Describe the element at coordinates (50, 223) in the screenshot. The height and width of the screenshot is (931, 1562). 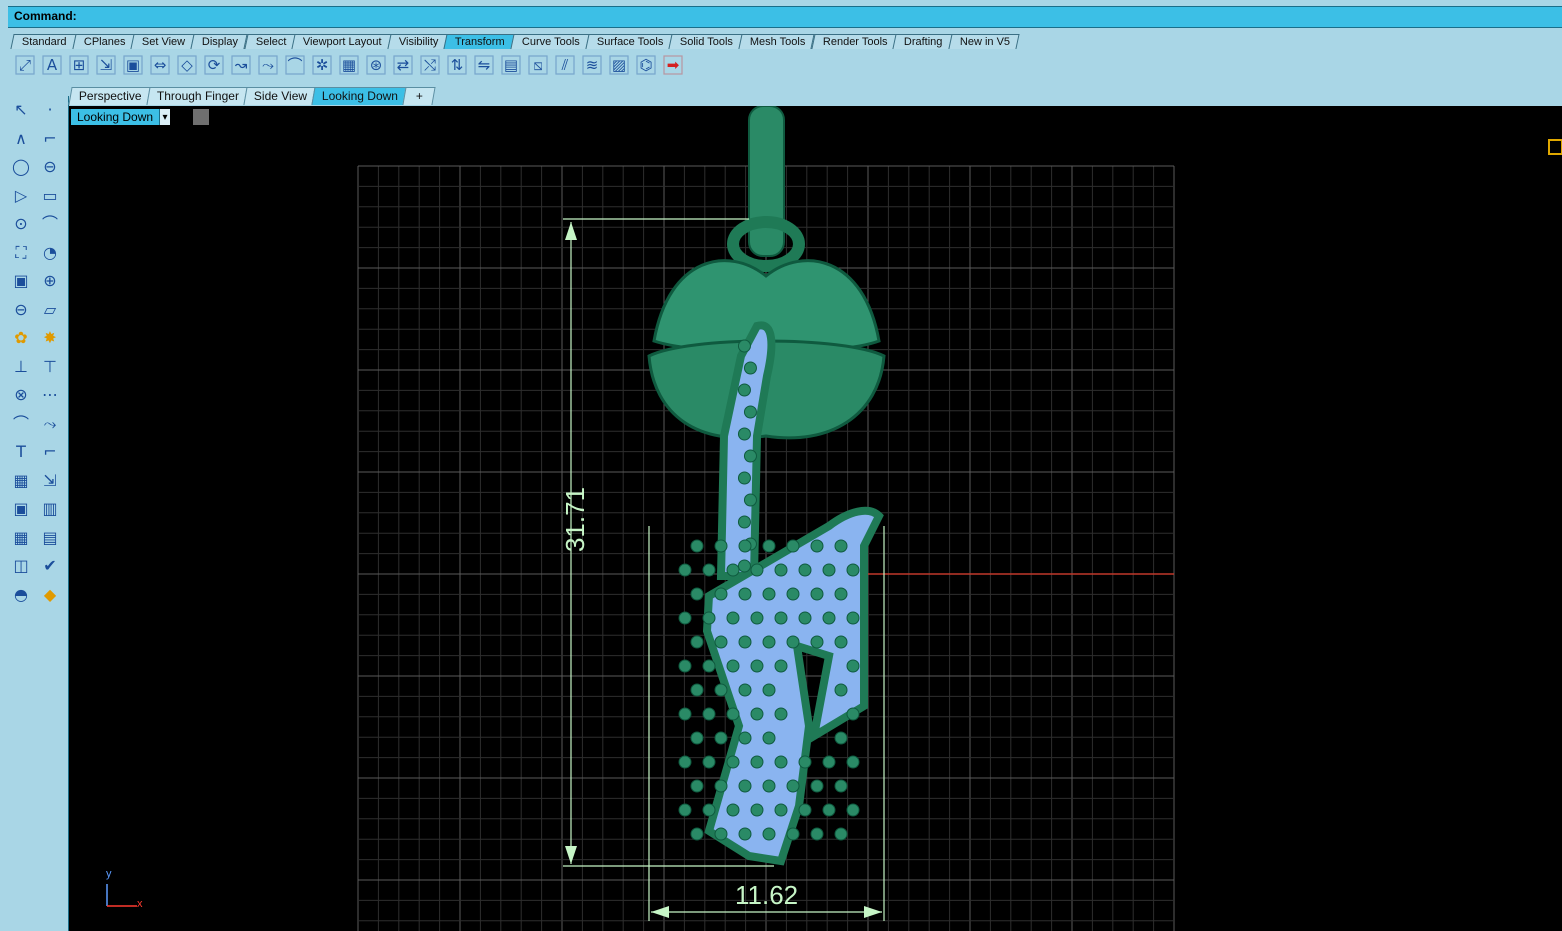
I see `fillet-curve-icon: ⌒` at that location.